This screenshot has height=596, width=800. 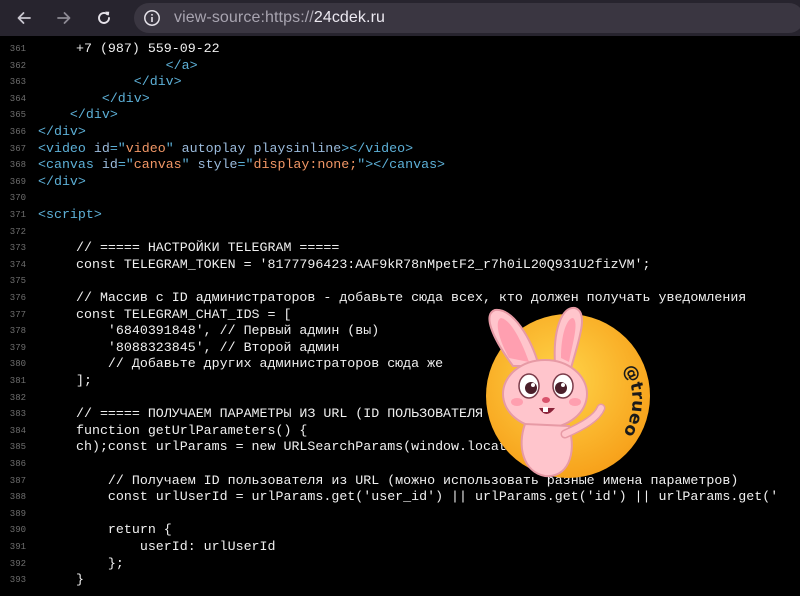 What do you see at coordinates (400, 315) in the screenshot?
I see `source-line: 377 const TELEGRAM_CHAT_IDS = [` at bounding box center [400, 315].